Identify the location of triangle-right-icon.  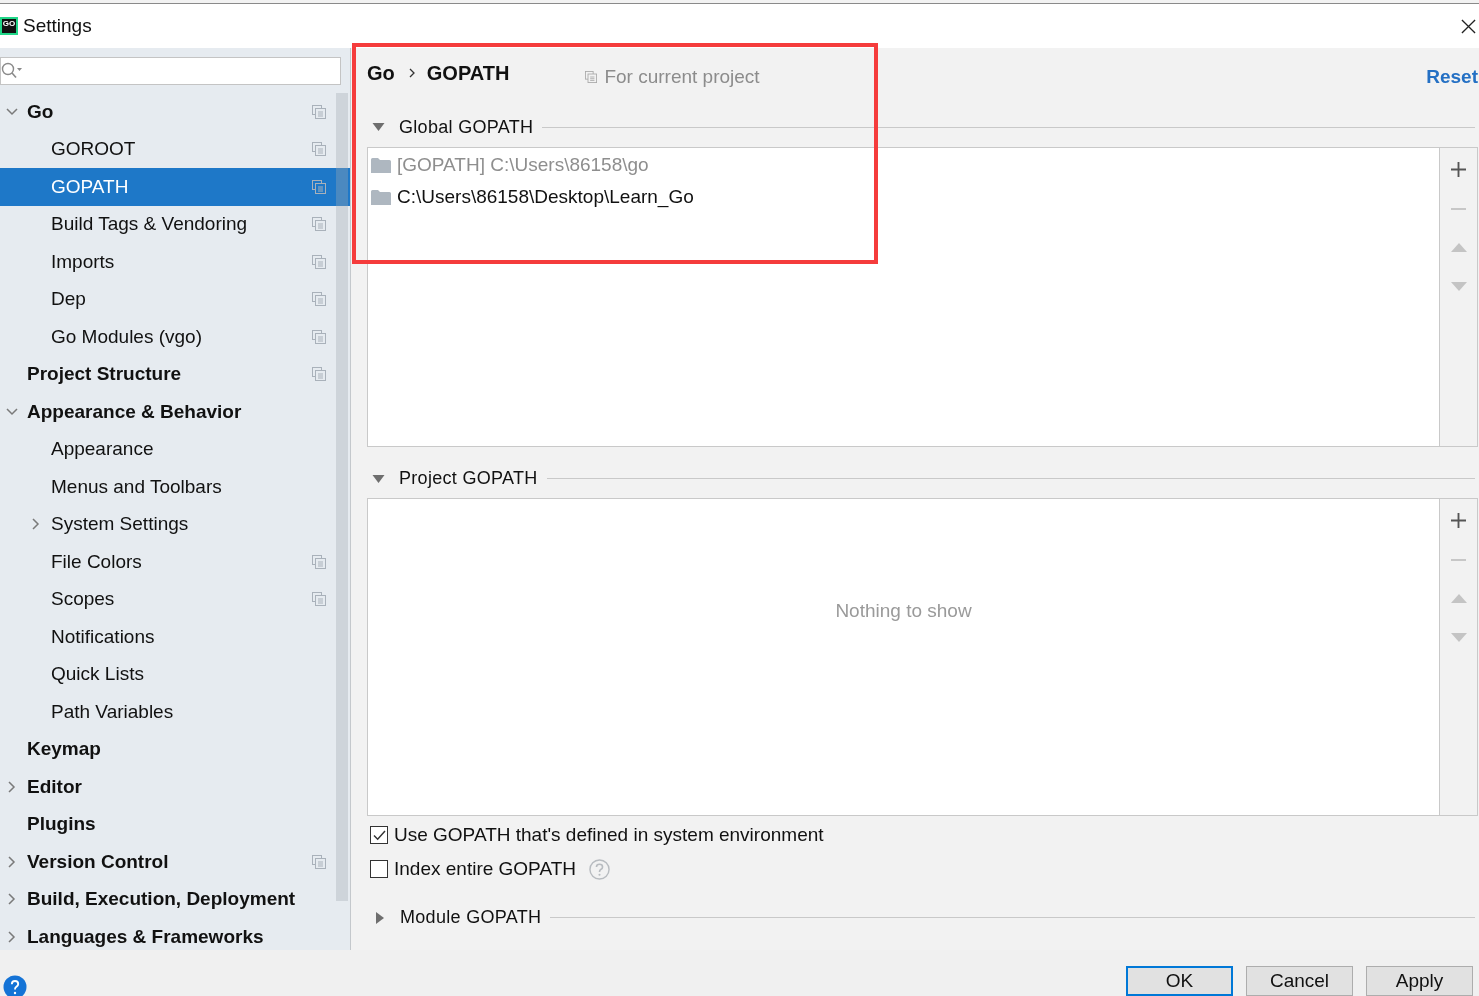
(380, 917).